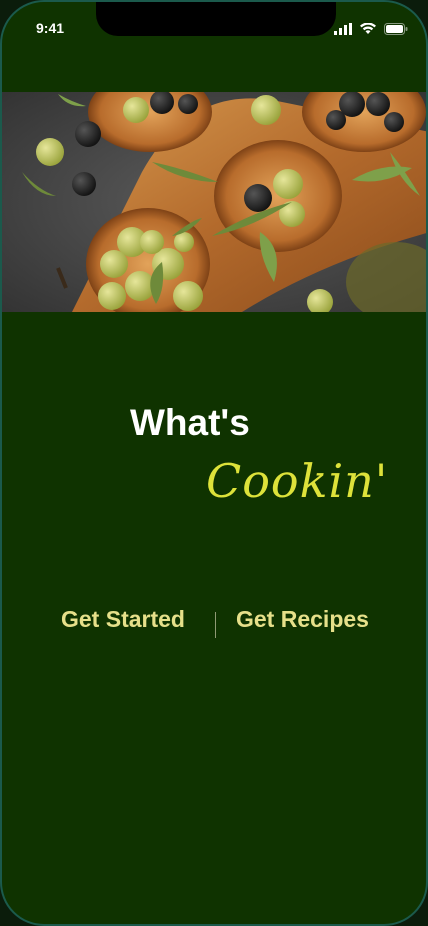 The height and width of the screenshot is (926, 428). What do you see at coordinates (396, 29) in the screenshot?
I see `battery-icon` at bounding box center [396, 29].